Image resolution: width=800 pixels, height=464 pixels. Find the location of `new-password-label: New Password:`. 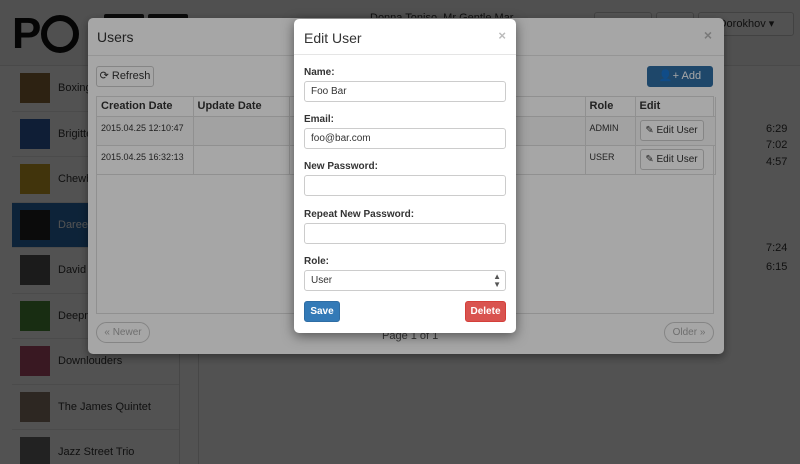

new-password-label: New Password: is located at coordinates (341, 166).